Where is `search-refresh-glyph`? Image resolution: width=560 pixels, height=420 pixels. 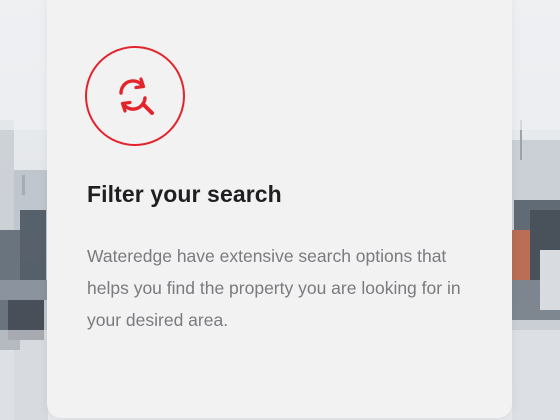
search-refresh-glyph is located at coordinates (136, 96).